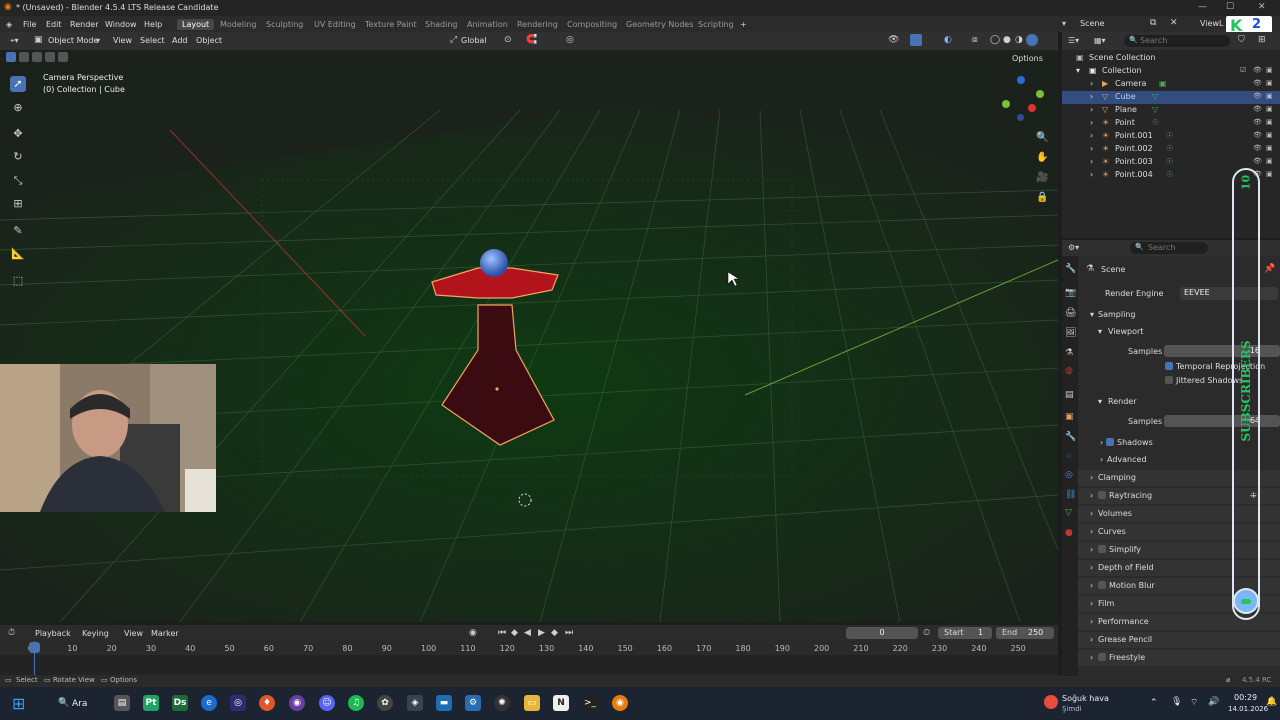 This screenshot has height=720, width=1280. Describe the element at coordinates (1100, 40) in the screenshot. I see `display-mode-icon: ▦▾` at that location.